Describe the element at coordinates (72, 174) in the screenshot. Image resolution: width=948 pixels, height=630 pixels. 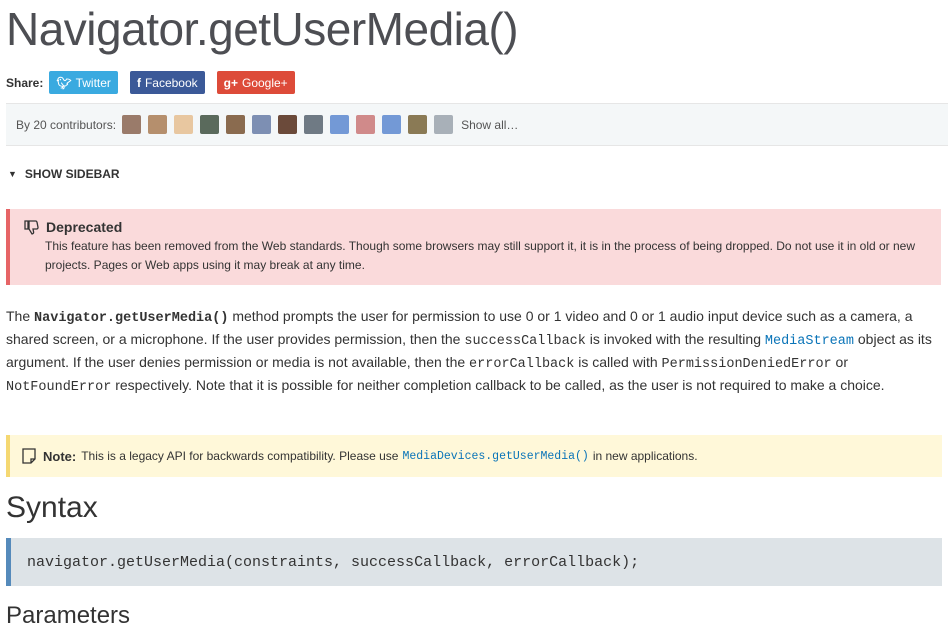
I see `show-sidebar-label: SHOW SIDEBAR` at that location.